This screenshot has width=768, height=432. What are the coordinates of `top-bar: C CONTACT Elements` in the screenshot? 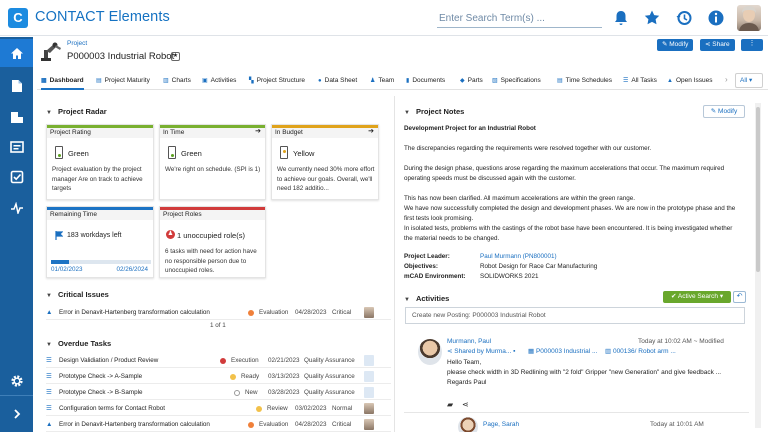 It's located at (384, 18).